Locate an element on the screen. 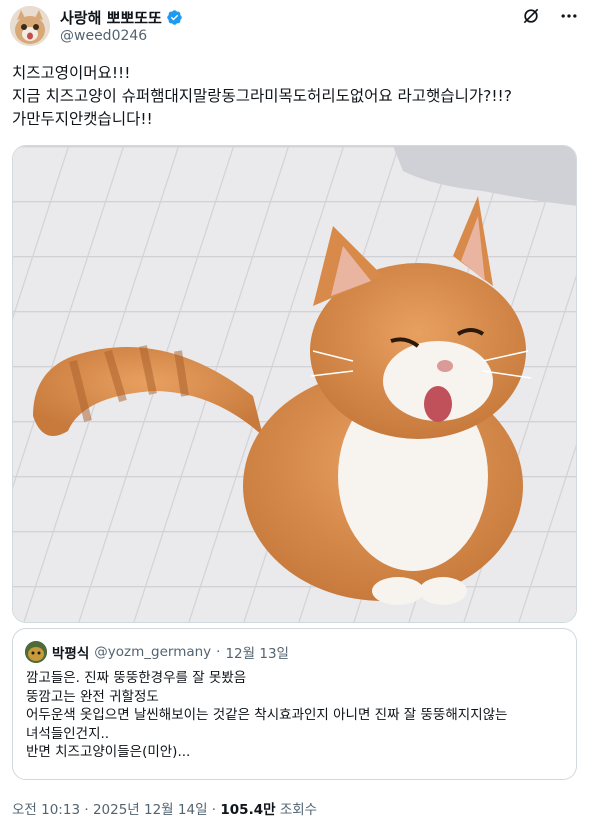  tweet-date: 2025년 12월 14일 is located at coordinates (150, 810).